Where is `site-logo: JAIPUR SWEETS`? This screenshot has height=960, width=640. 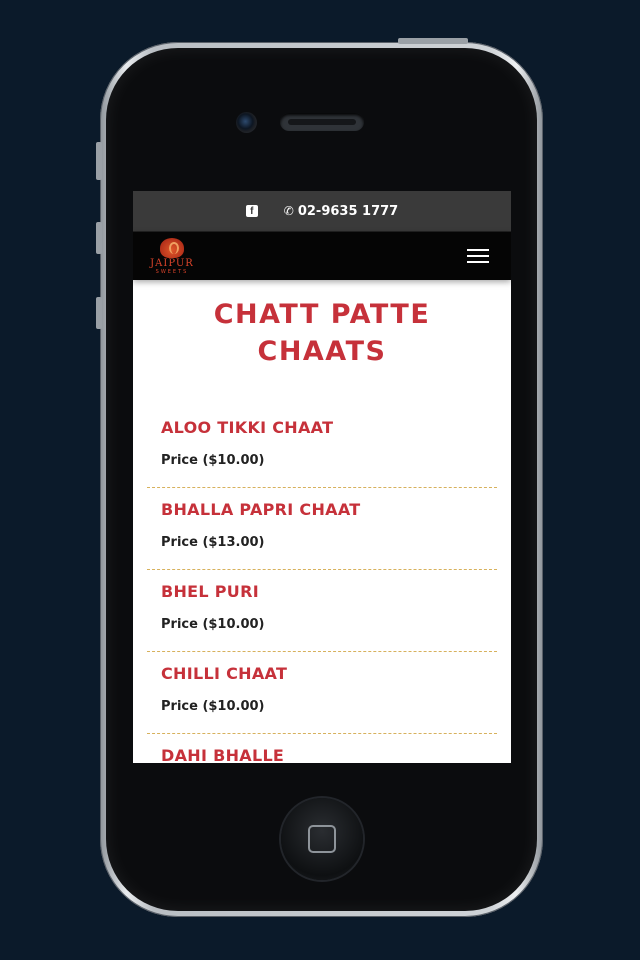 site-logo: JAIPUR SWEETS is located at coordinates (172, 256).